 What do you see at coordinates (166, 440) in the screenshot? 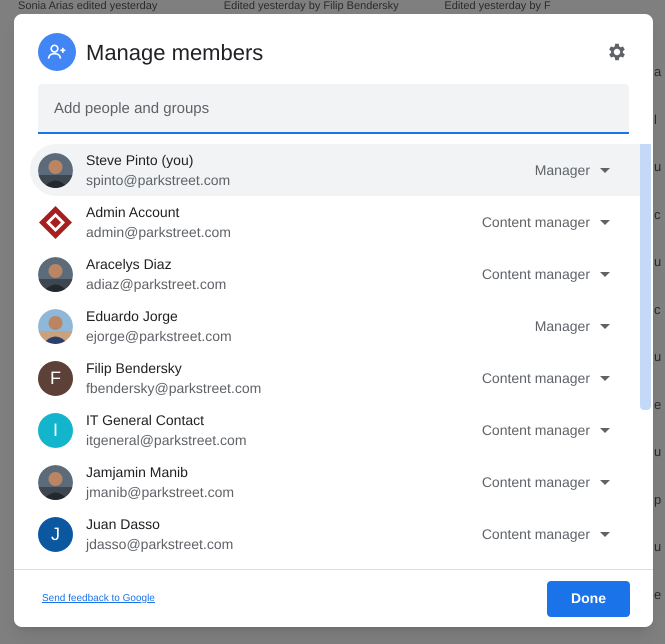
I see `member-email: itgeneral@parkstreet.com` at bounding box center [166, 440].